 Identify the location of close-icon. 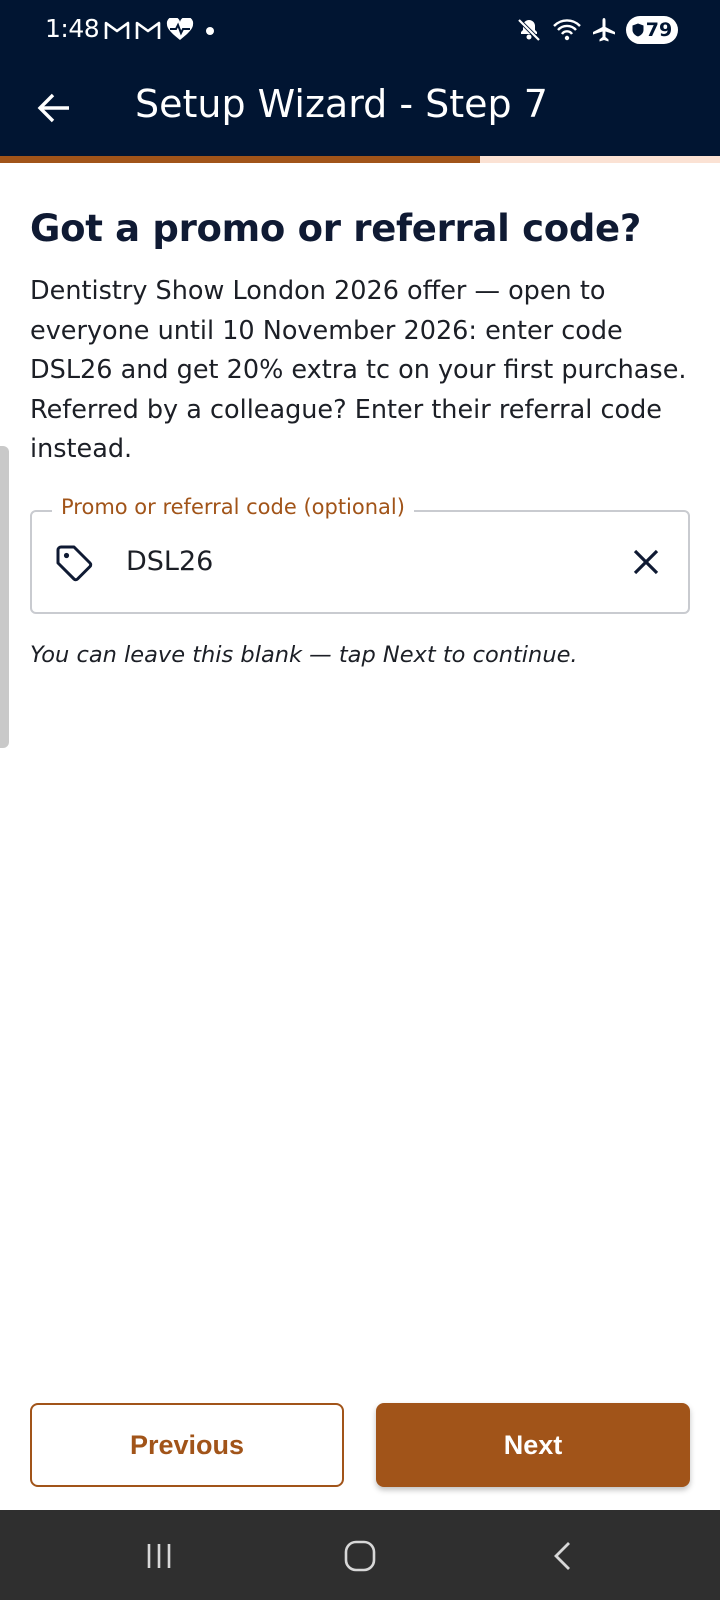
(646, 561).